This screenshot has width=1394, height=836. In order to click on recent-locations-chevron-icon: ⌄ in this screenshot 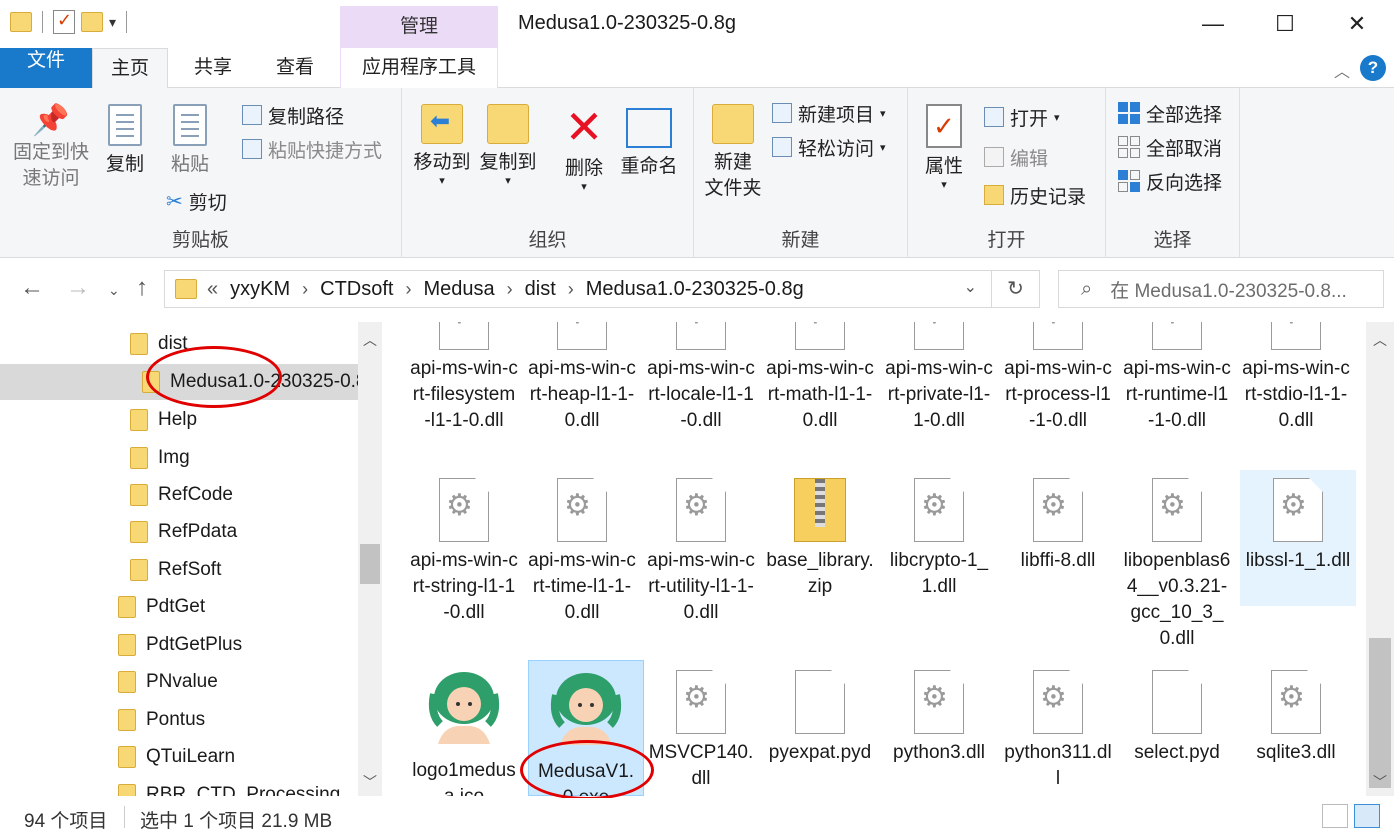, I will do `click(114, 290)`.